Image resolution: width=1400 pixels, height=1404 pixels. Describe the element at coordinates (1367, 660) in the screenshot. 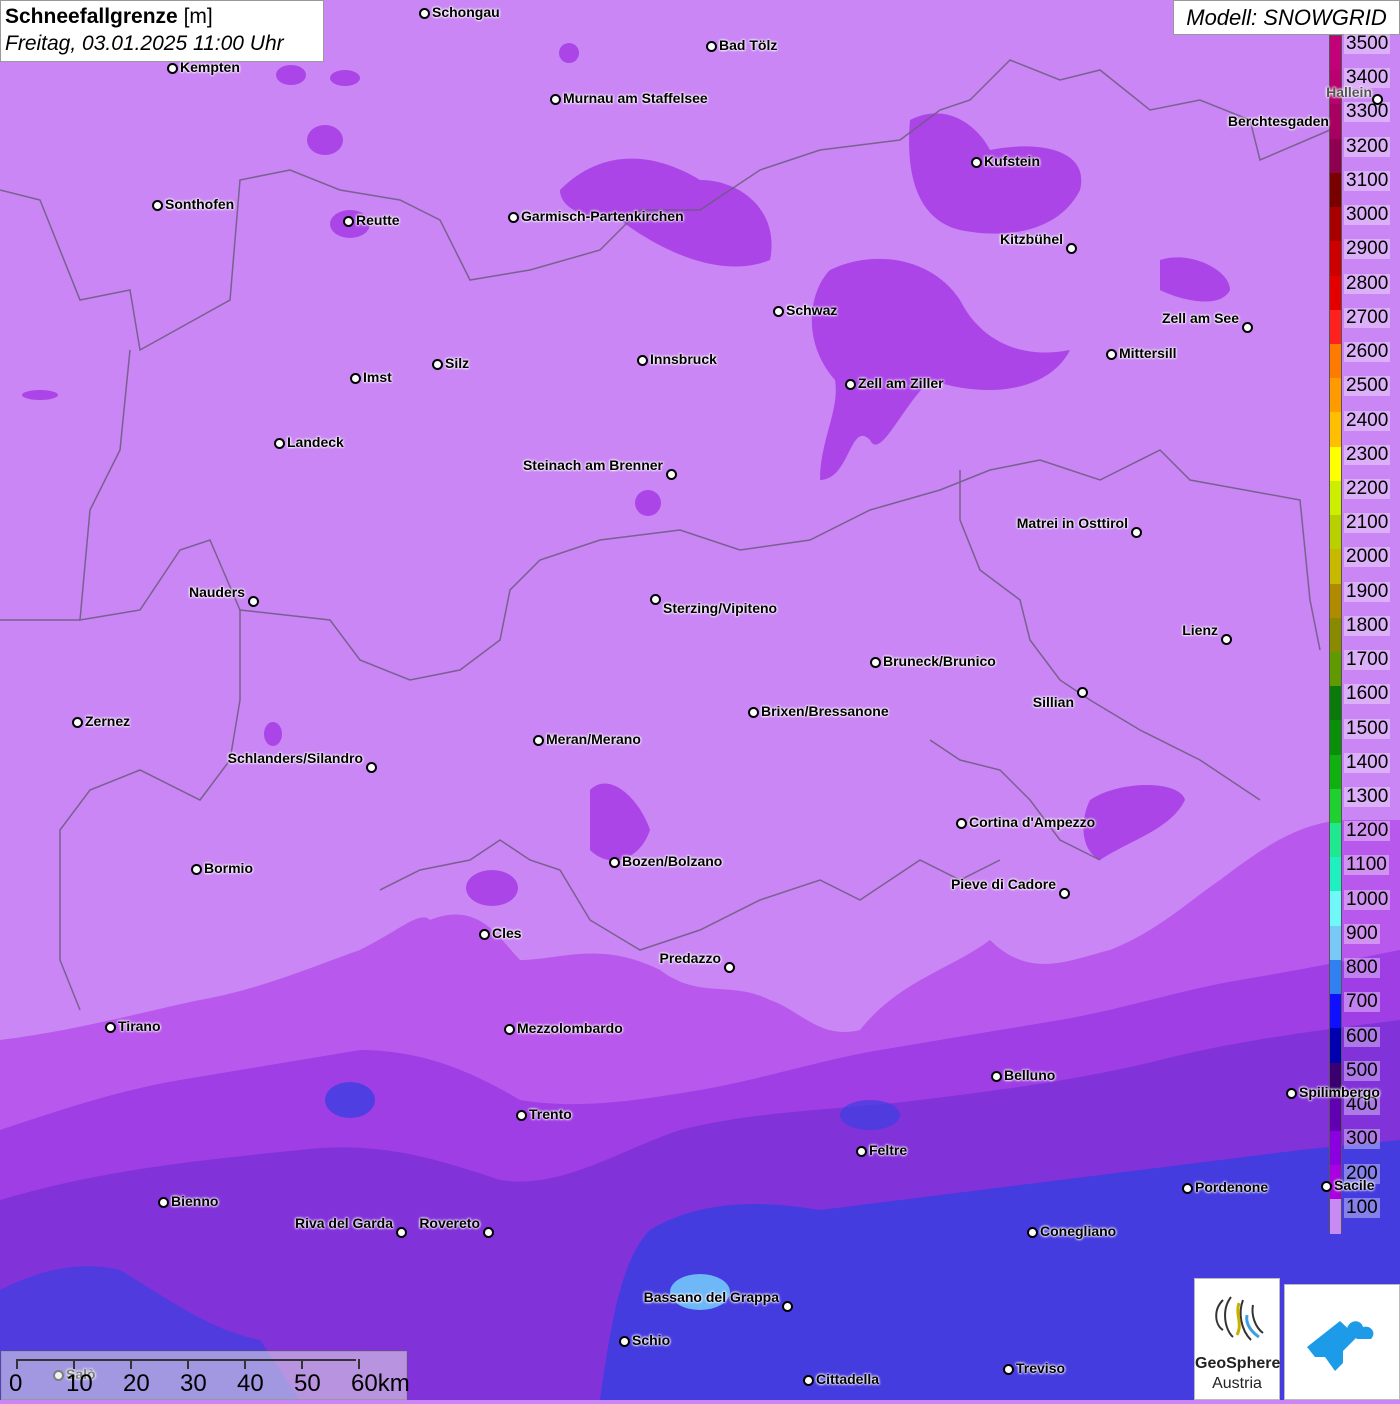

I see `legend-label: 1700` at that location.